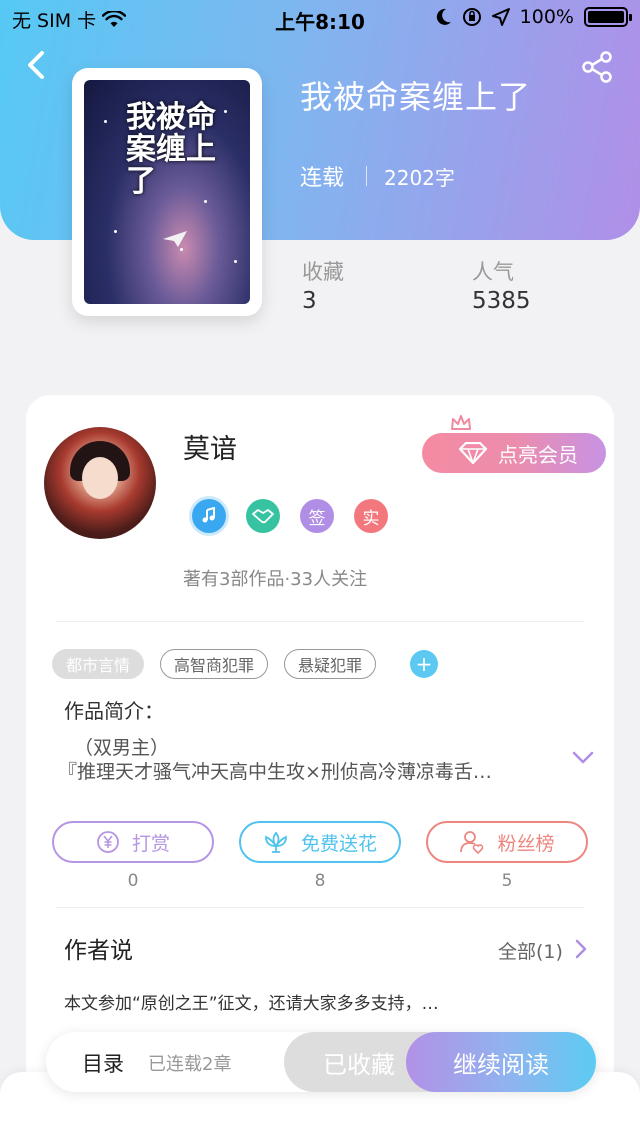  I want to click on moon-icon, so click(443, 16).